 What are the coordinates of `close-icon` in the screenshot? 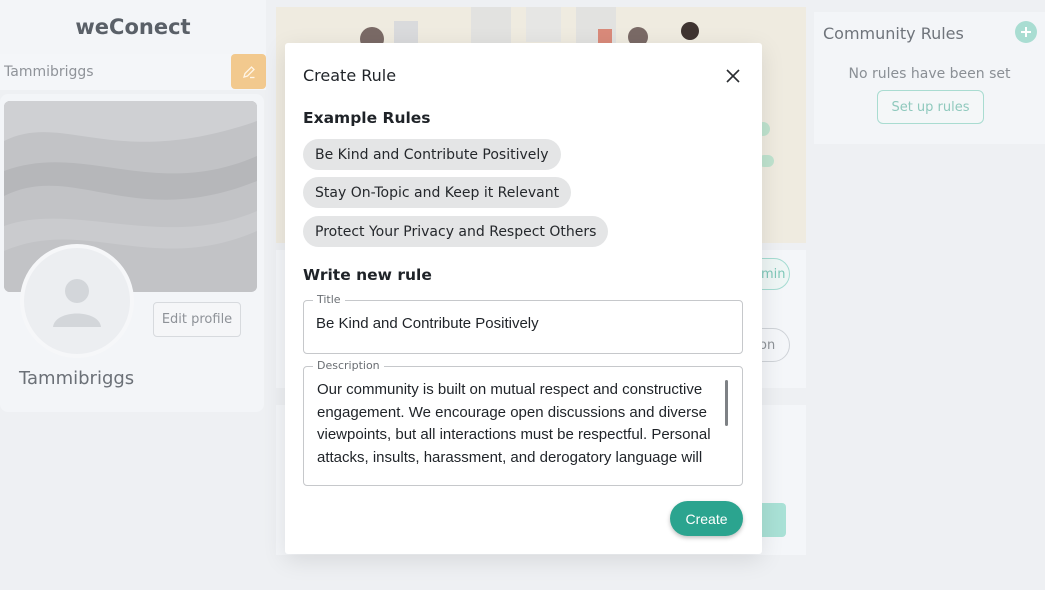 It's located at (733, 76).